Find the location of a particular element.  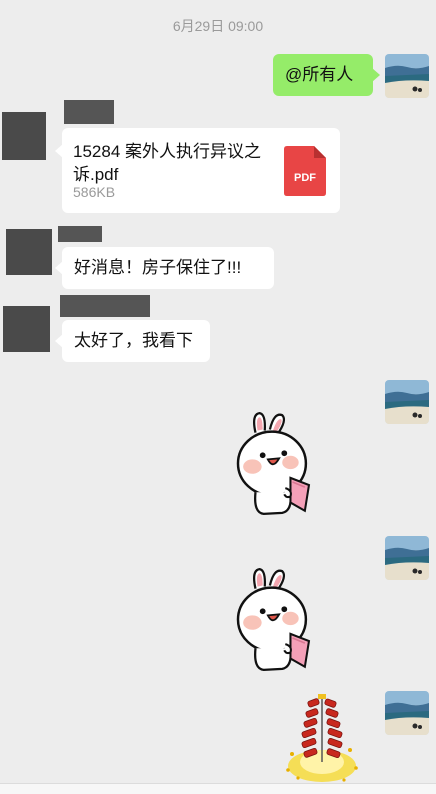

pdf-icon-label: PDF is located at coordinates (305, 178).